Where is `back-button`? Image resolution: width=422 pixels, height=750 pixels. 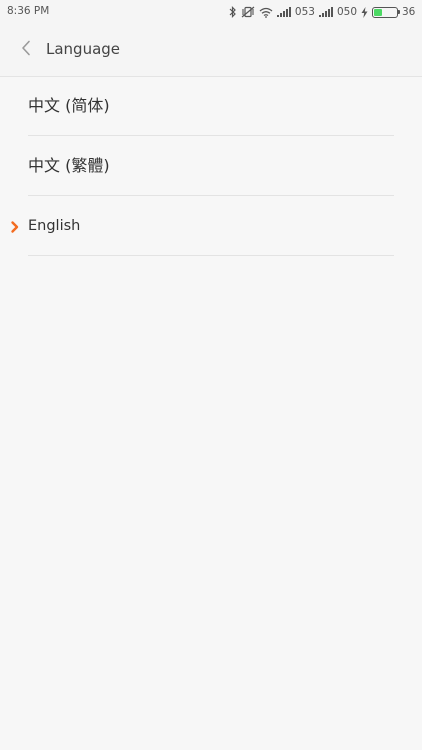
back-button is located at coordinates (26, 50).